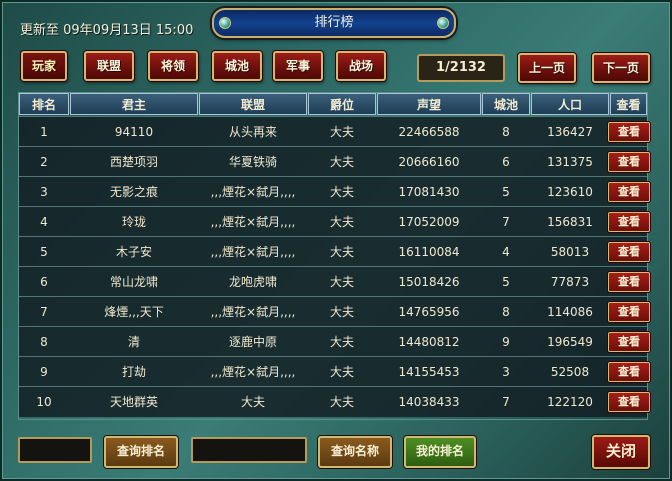  What do you see at coordinates (429, 372) in the screenshot?
I see `cell-prestige: 14155453` at bounding box center [429, 372].